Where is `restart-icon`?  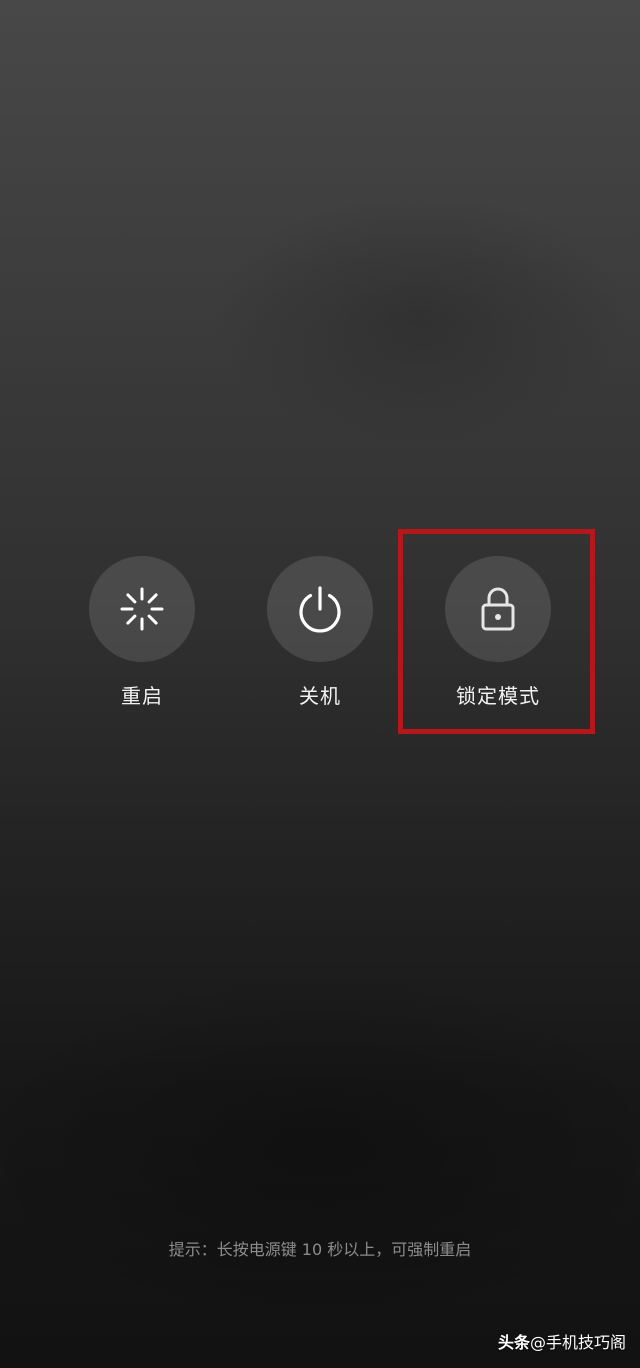
restart-icon is located at coordinates (142, 609).